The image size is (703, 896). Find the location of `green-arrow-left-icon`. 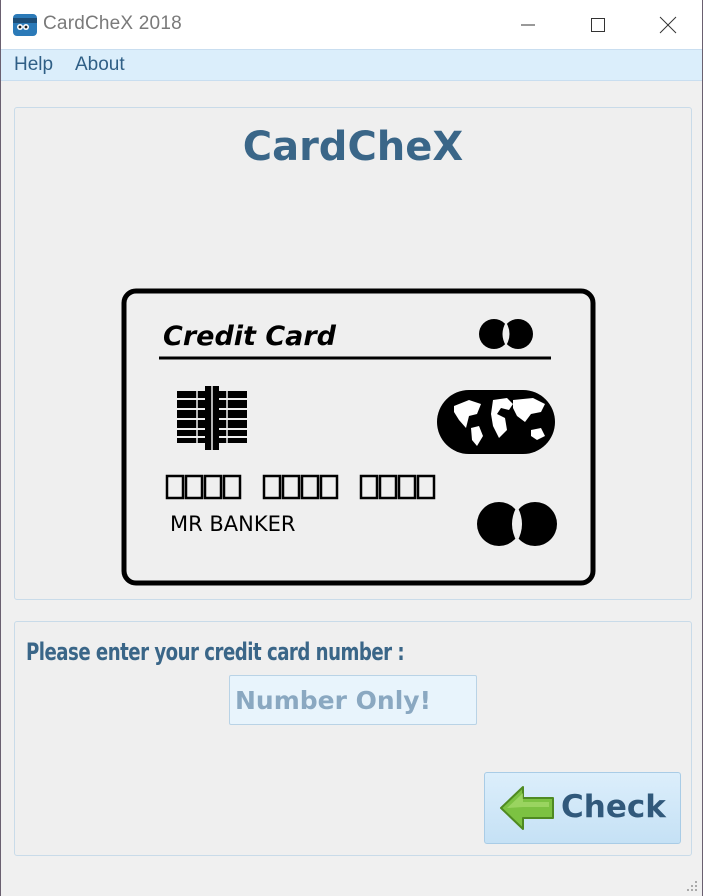

green-arrow-left-icon is located at coordinates (527, 808).